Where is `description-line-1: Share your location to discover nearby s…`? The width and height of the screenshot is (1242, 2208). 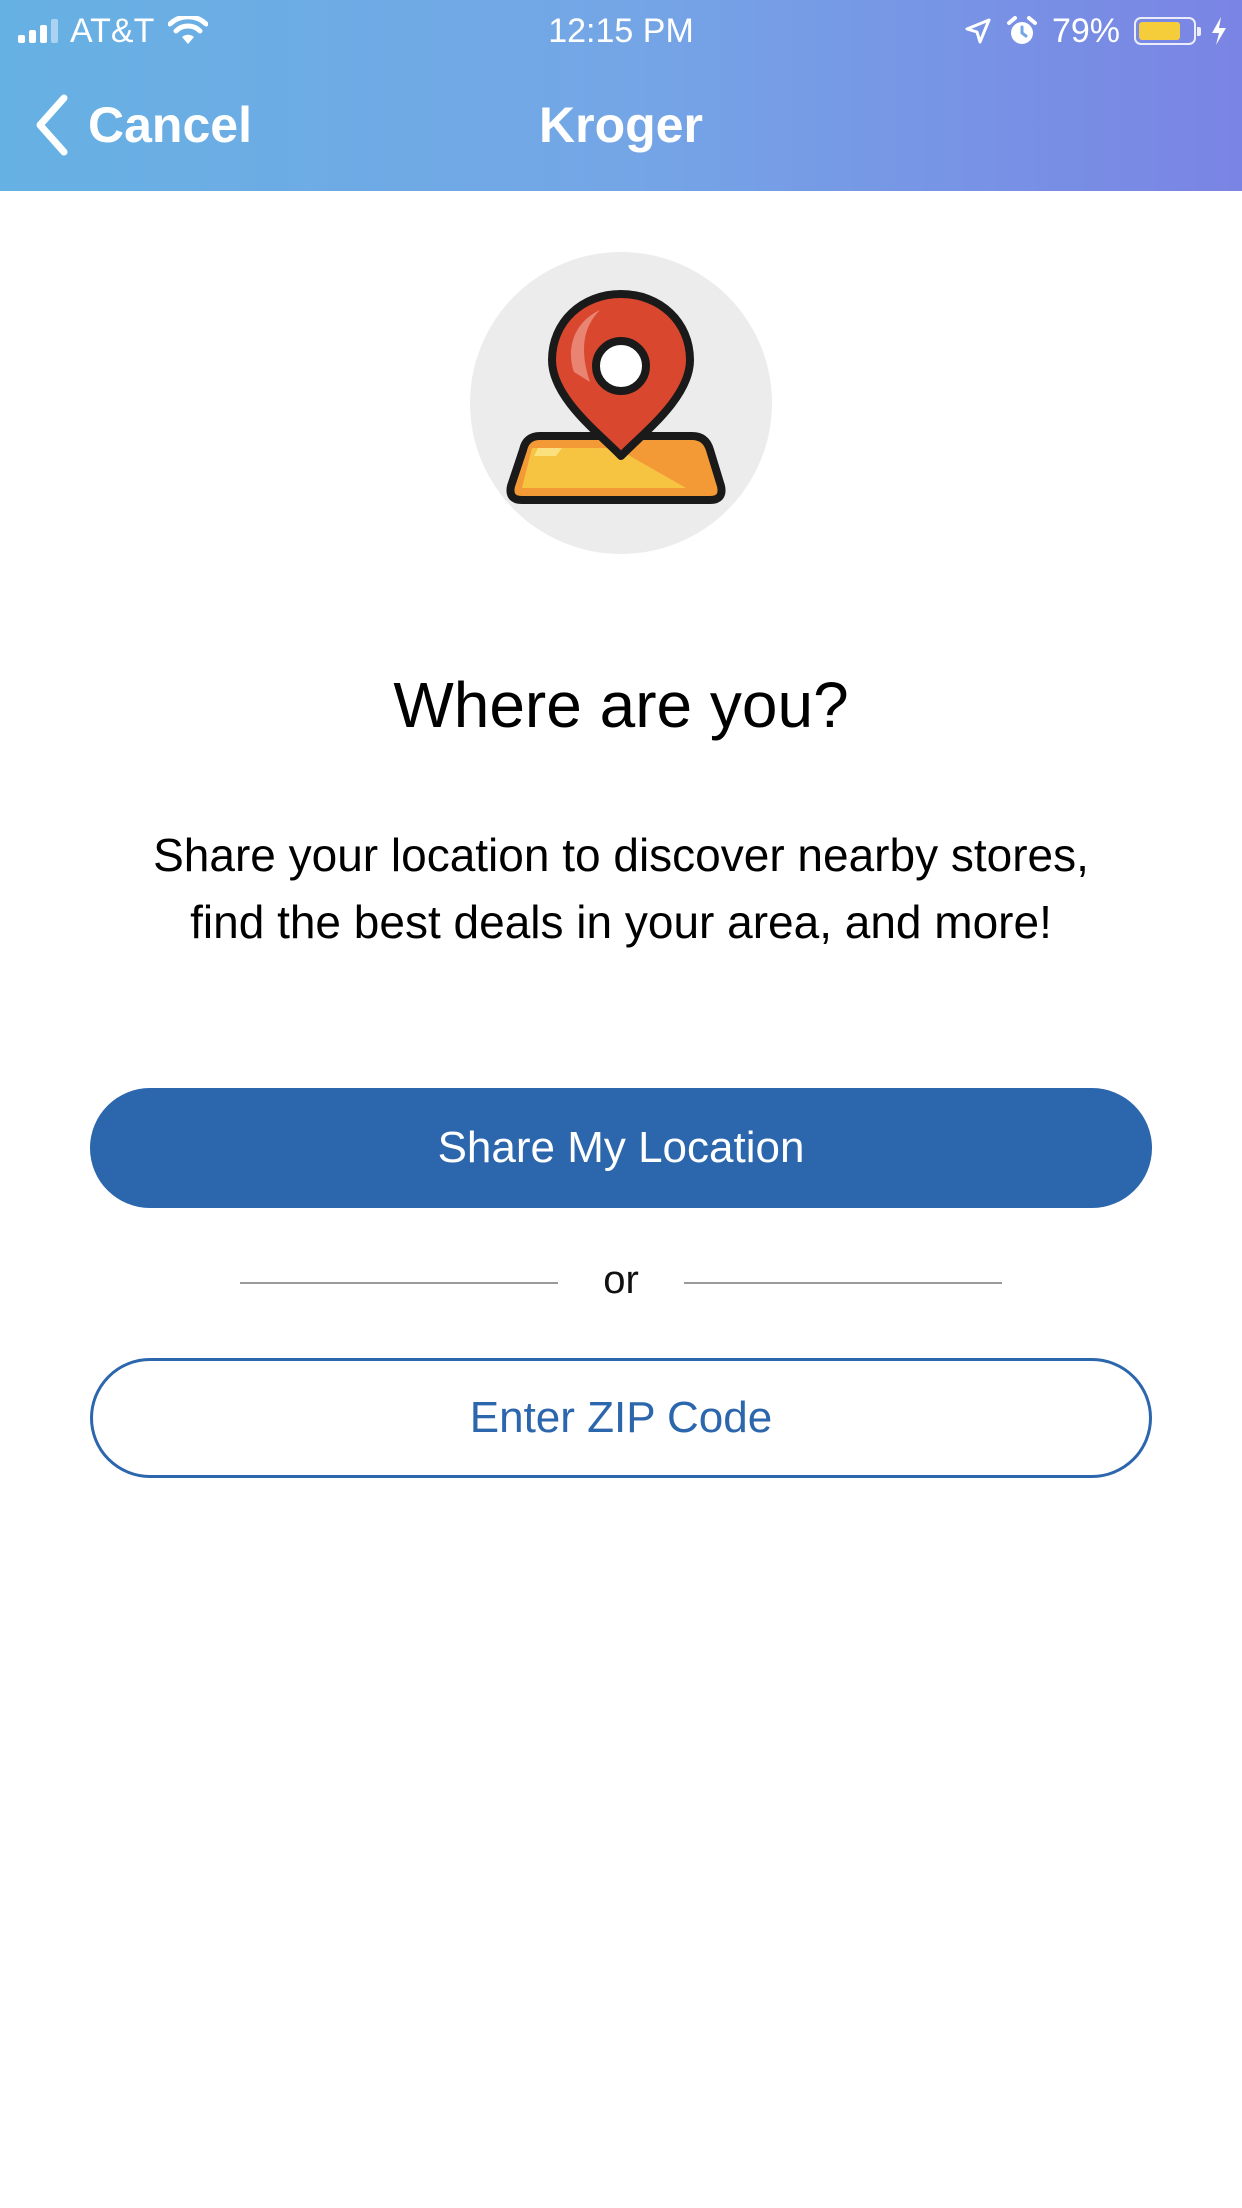 description-line-1: Share your location to discover nearby s… is located at coordinates (621, 855).